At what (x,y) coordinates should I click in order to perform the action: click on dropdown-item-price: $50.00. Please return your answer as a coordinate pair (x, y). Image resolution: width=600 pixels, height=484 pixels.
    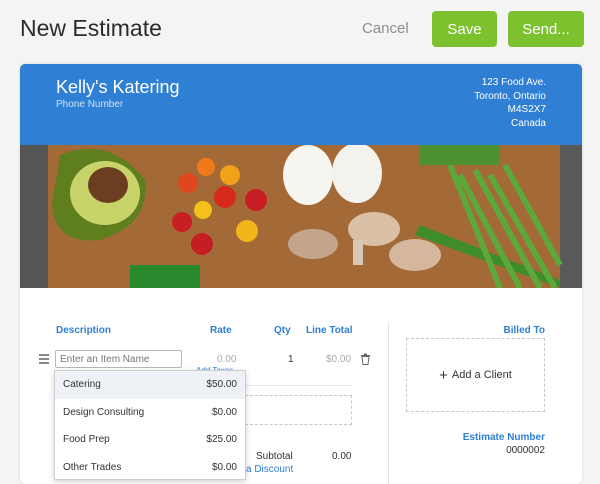
    Looking at the image, I should click on (221, 385).